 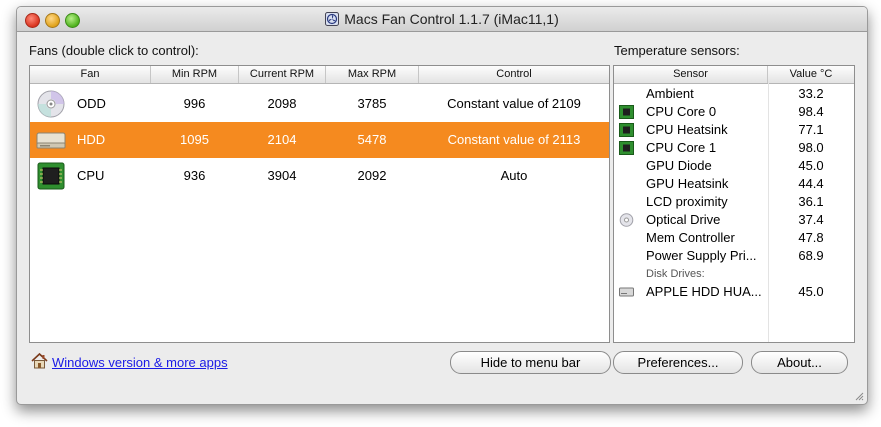 What do you see at coordinates (319, 176) in the screenshot?
I see `fan-row-cpu: CPU 936 3904 2092 Auto` at bounding box center [319, 176].